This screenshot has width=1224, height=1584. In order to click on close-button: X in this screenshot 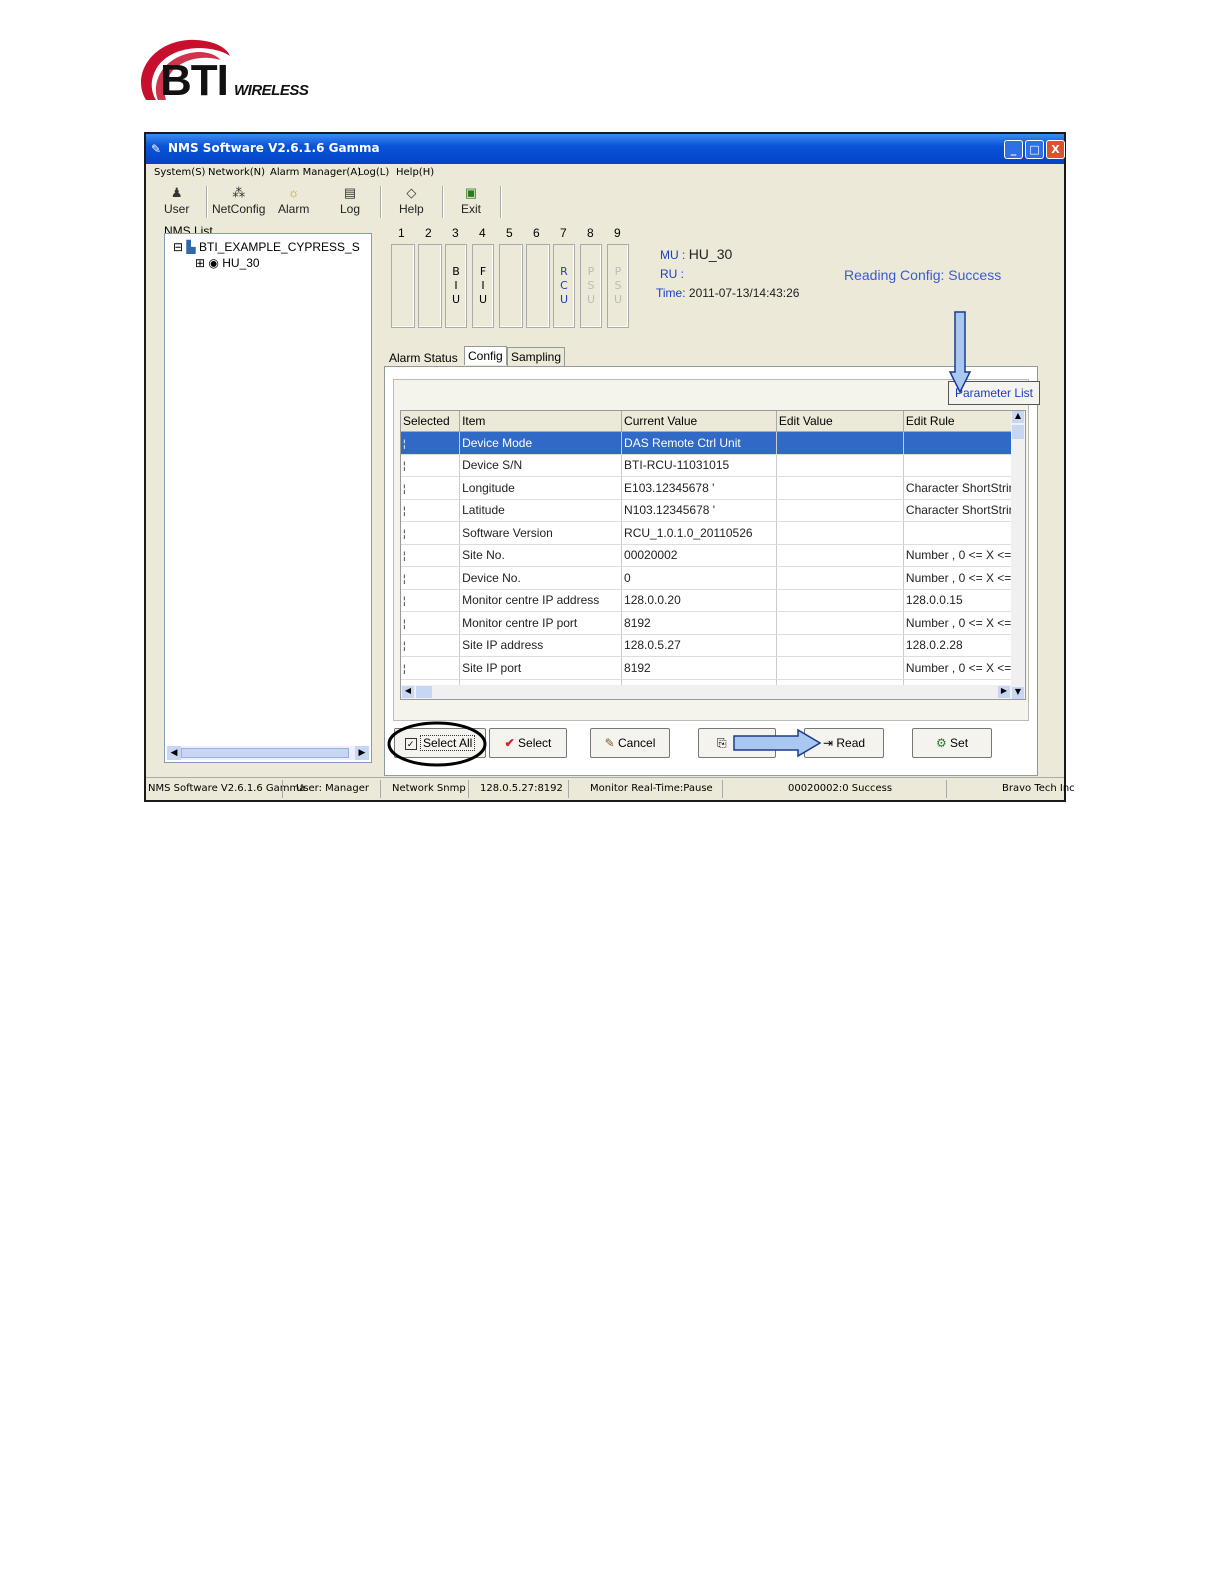, I will do `click(1055, 149)`.